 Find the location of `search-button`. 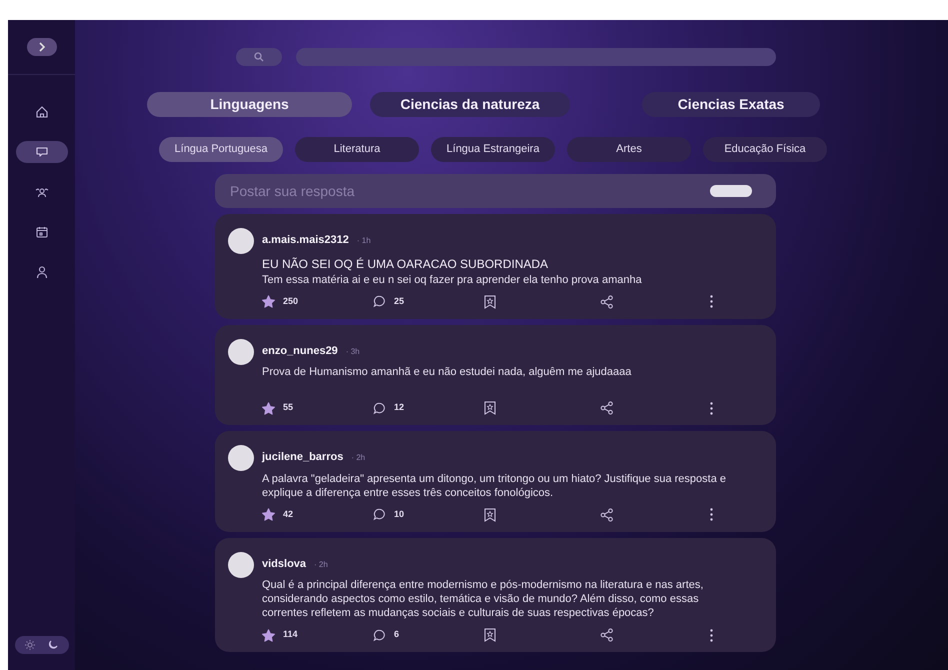

search-button is located at coordinates (259, 57).